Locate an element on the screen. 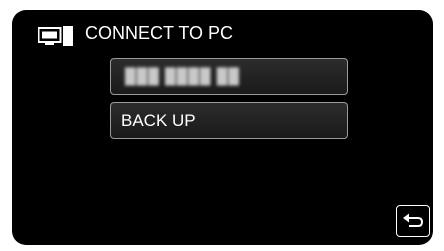  page-title: CONNECT TO PC is located at coordinates (159, 33).